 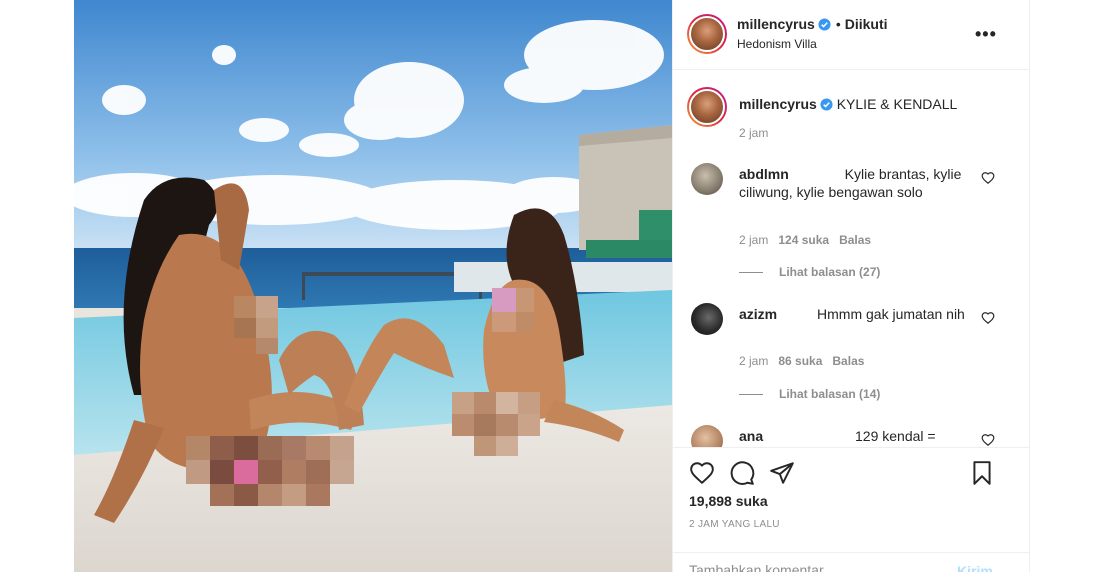 What do you see at coordinates (851, 509) in the screenshot?
I see `post-actions: 19,898 suka 2 JAM YANG LALU Kirim` at bounding box center [851, 509].